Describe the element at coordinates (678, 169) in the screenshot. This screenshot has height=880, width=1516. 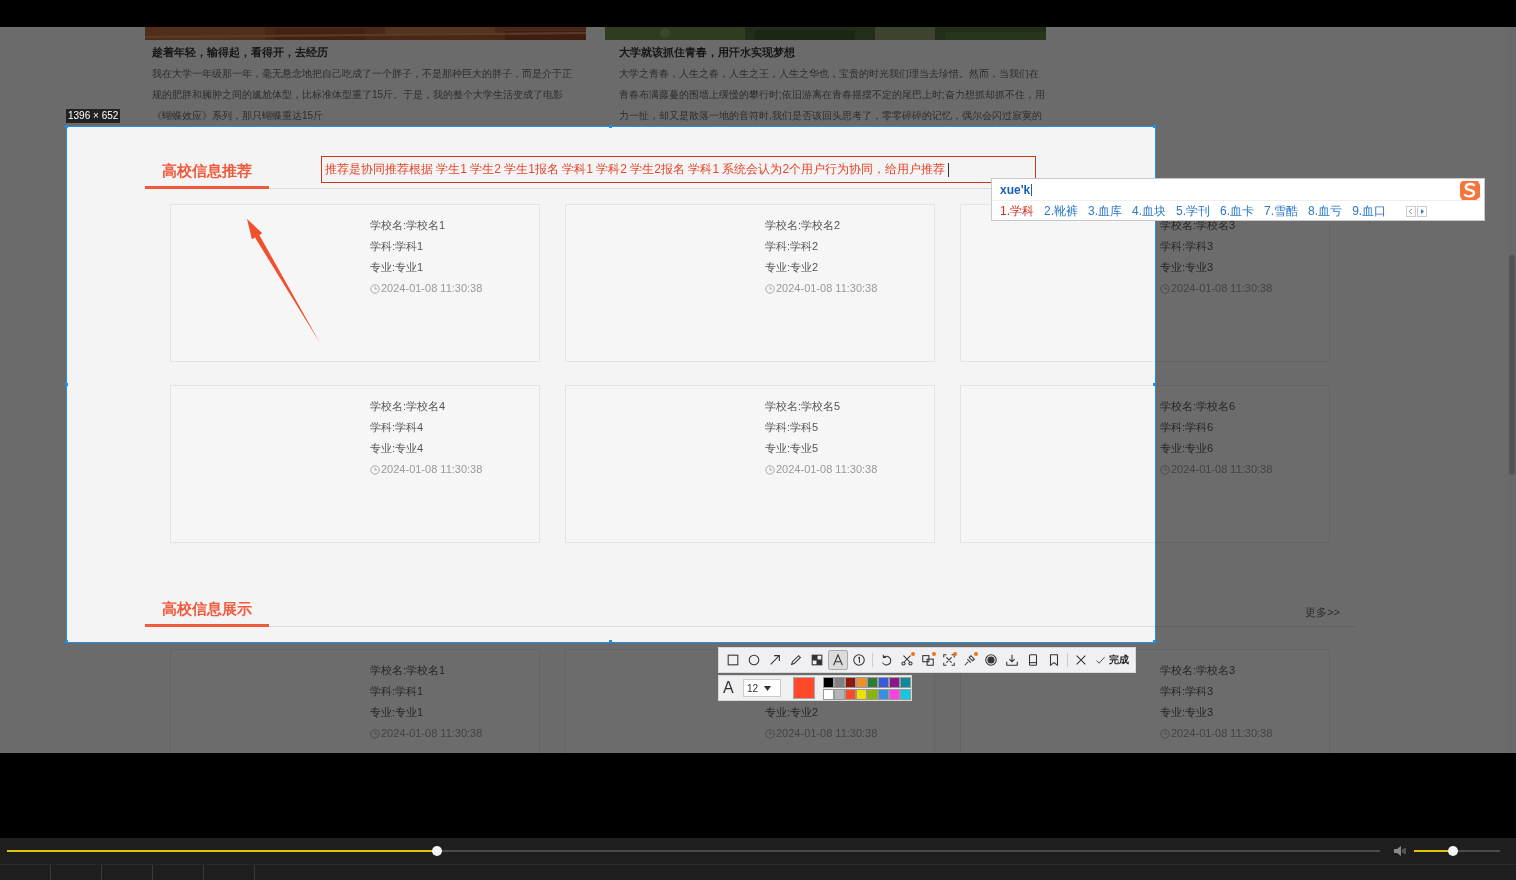
I see `annotation-text-box: 推荐是协同推荐根据 学生1 学生2 学生1报名 学科1 学科2 学生2报名 学科1 系统会认为2个用户行为协同，给用户推荐` at that location.